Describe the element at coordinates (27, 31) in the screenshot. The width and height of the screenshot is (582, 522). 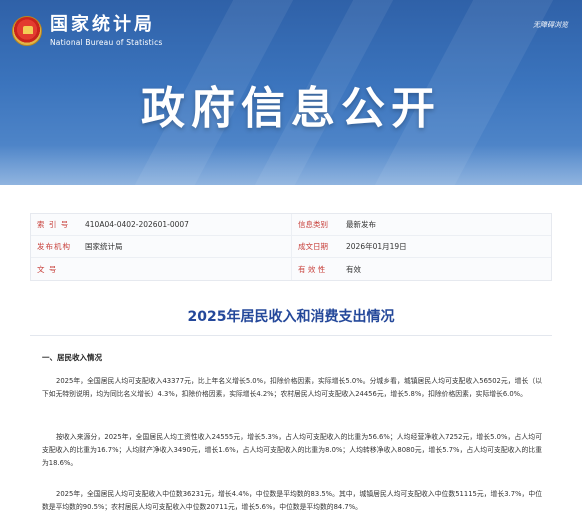
I see `national-emblem-icon` at that location.